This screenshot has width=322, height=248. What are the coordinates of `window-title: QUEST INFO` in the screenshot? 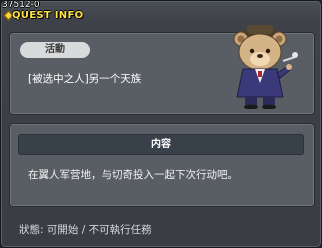 It's located at (48, 15).